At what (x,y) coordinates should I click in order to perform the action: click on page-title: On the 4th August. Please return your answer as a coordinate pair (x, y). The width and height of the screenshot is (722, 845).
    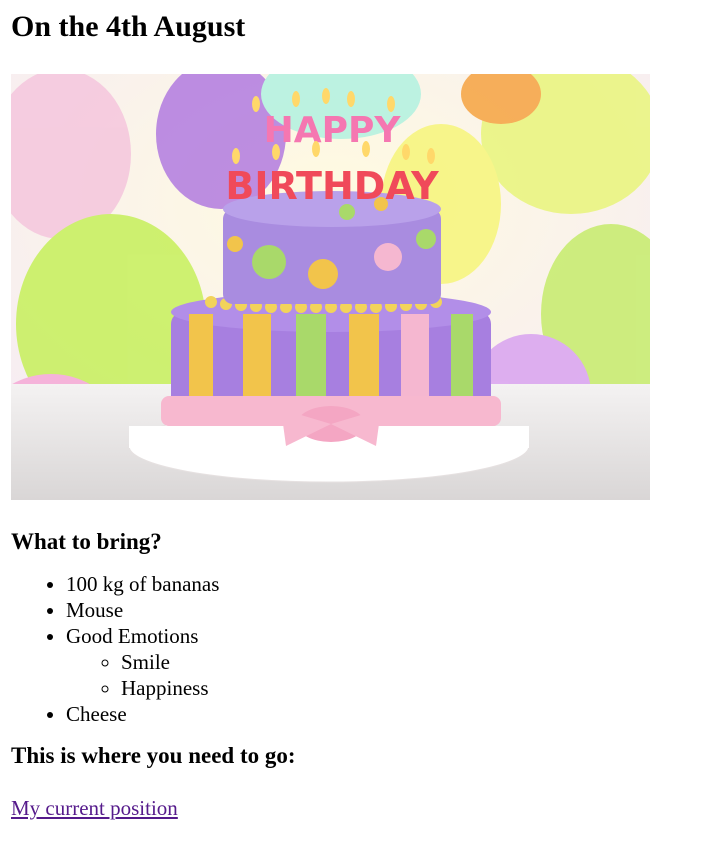
    Looking at the image, I should click on (128, 26).